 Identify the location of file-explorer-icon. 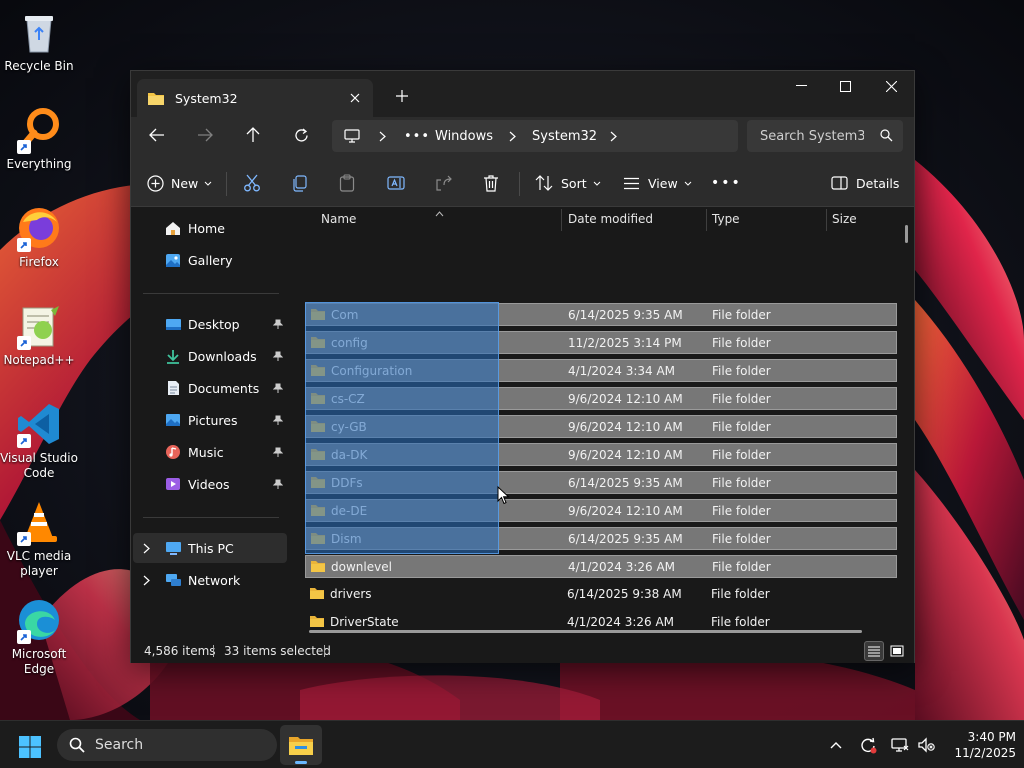
(301, 745).